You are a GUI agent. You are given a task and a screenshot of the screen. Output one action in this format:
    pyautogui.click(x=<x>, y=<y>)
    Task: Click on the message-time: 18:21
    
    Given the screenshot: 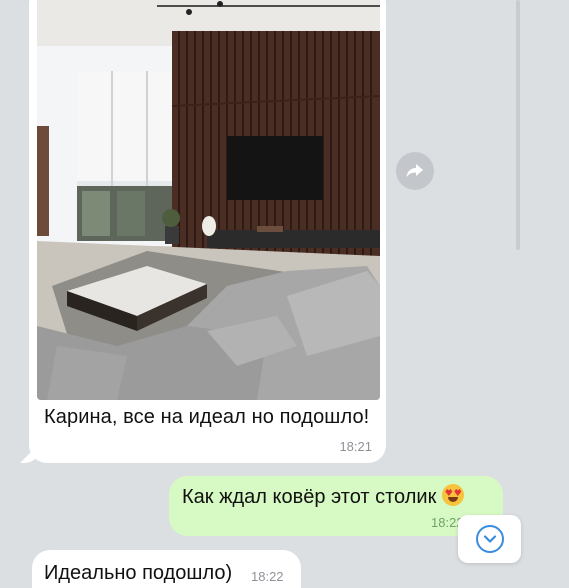 What is the action you would take?
    pyautogui.click(x=355, y=446)
    